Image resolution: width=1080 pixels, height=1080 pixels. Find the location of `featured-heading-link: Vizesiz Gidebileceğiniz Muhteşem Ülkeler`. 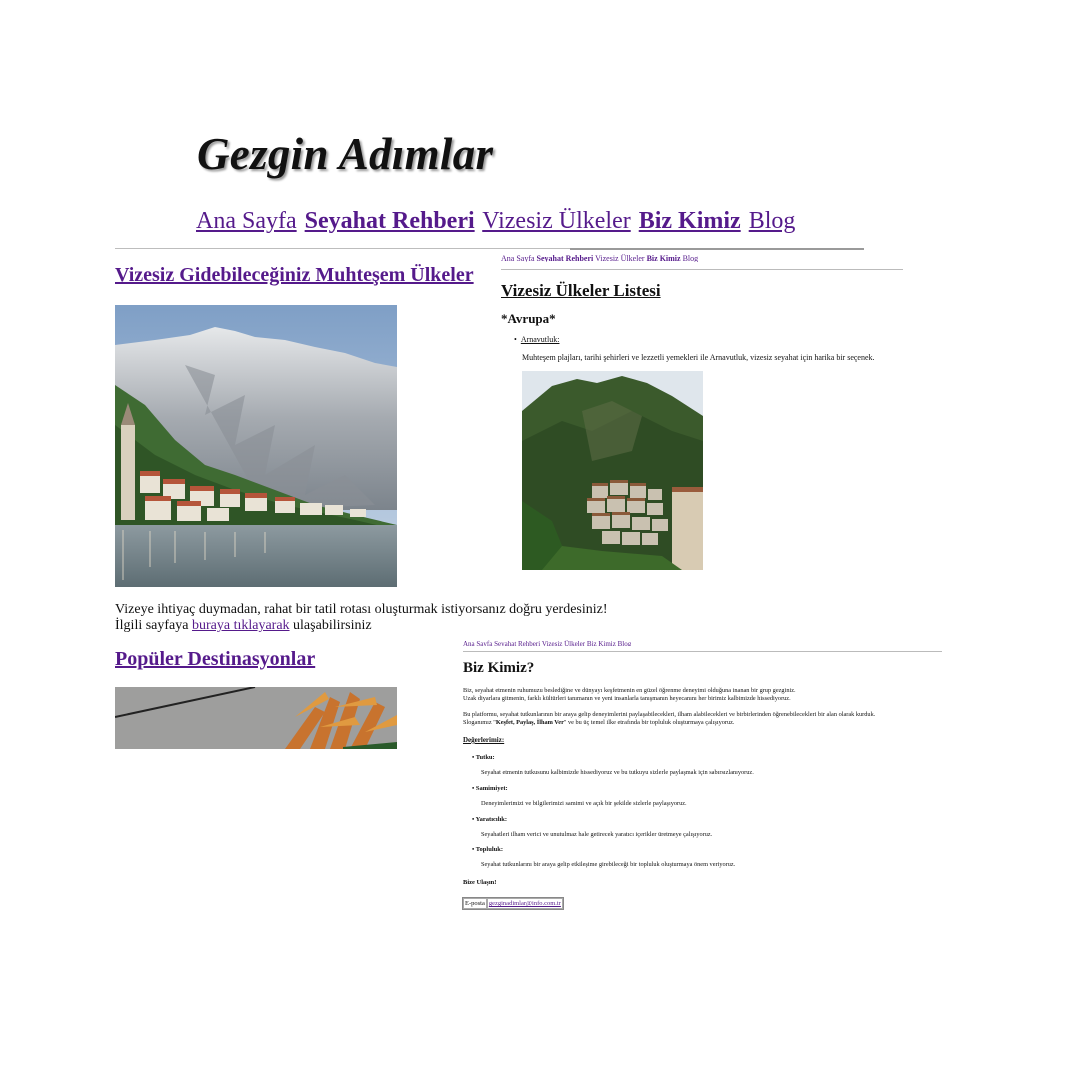

featured-heading-link: Vizesiz Gidebileceğiniz Muhteşem Ülkeler is located at coordinates (294, 275).